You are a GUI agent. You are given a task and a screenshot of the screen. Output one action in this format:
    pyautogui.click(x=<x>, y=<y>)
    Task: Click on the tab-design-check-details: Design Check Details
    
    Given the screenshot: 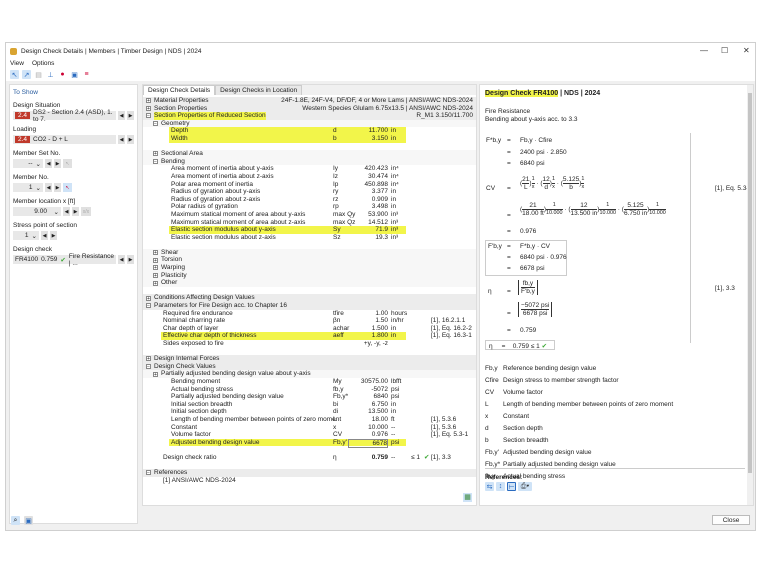 What is the action you would take?
    pyautogui.click(x=179, y=90)
    